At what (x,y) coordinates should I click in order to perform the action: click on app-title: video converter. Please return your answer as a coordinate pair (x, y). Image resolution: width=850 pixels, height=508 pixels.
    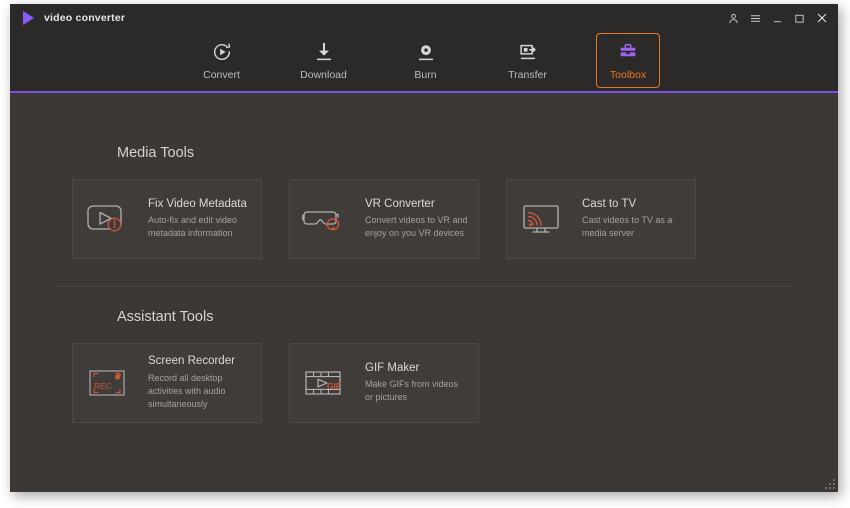
    Looking at the image, I should click on (85, 18).